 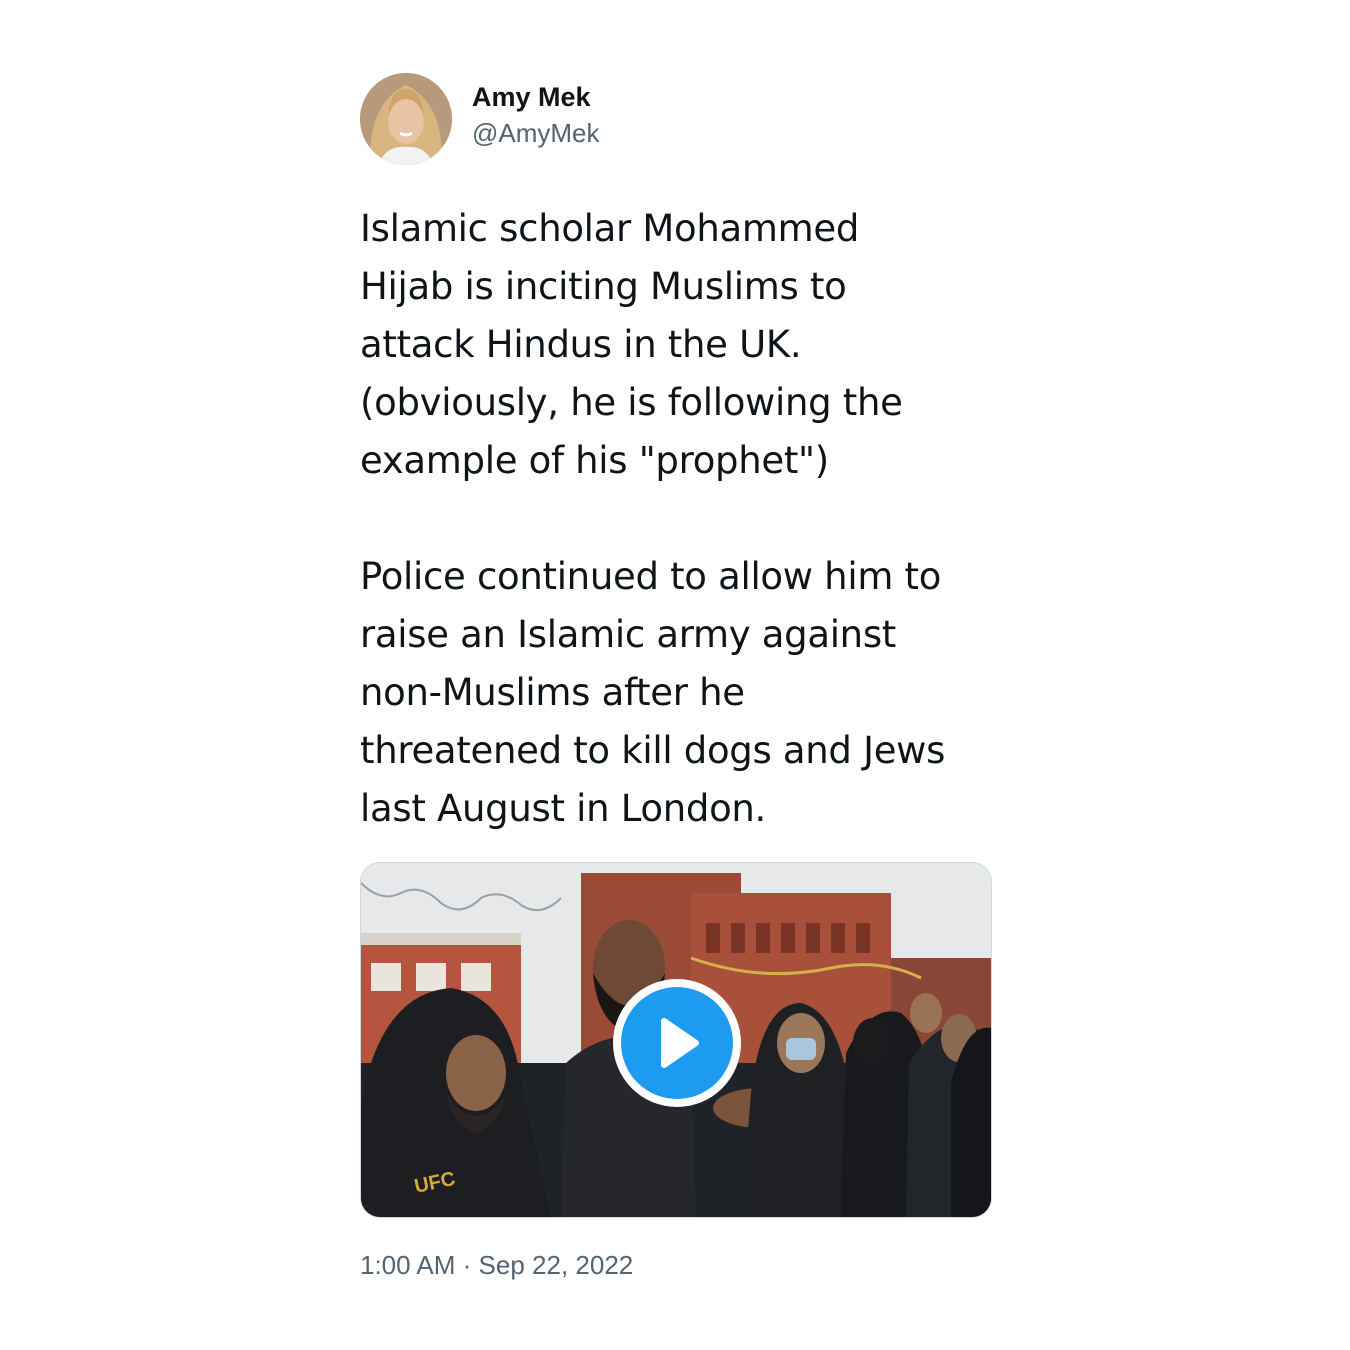 What do you see at coordinates (676, 119) in the screenshot?
I see `tweet-header: Amy Mek @AmyMek` at bounding box center [676, 119].